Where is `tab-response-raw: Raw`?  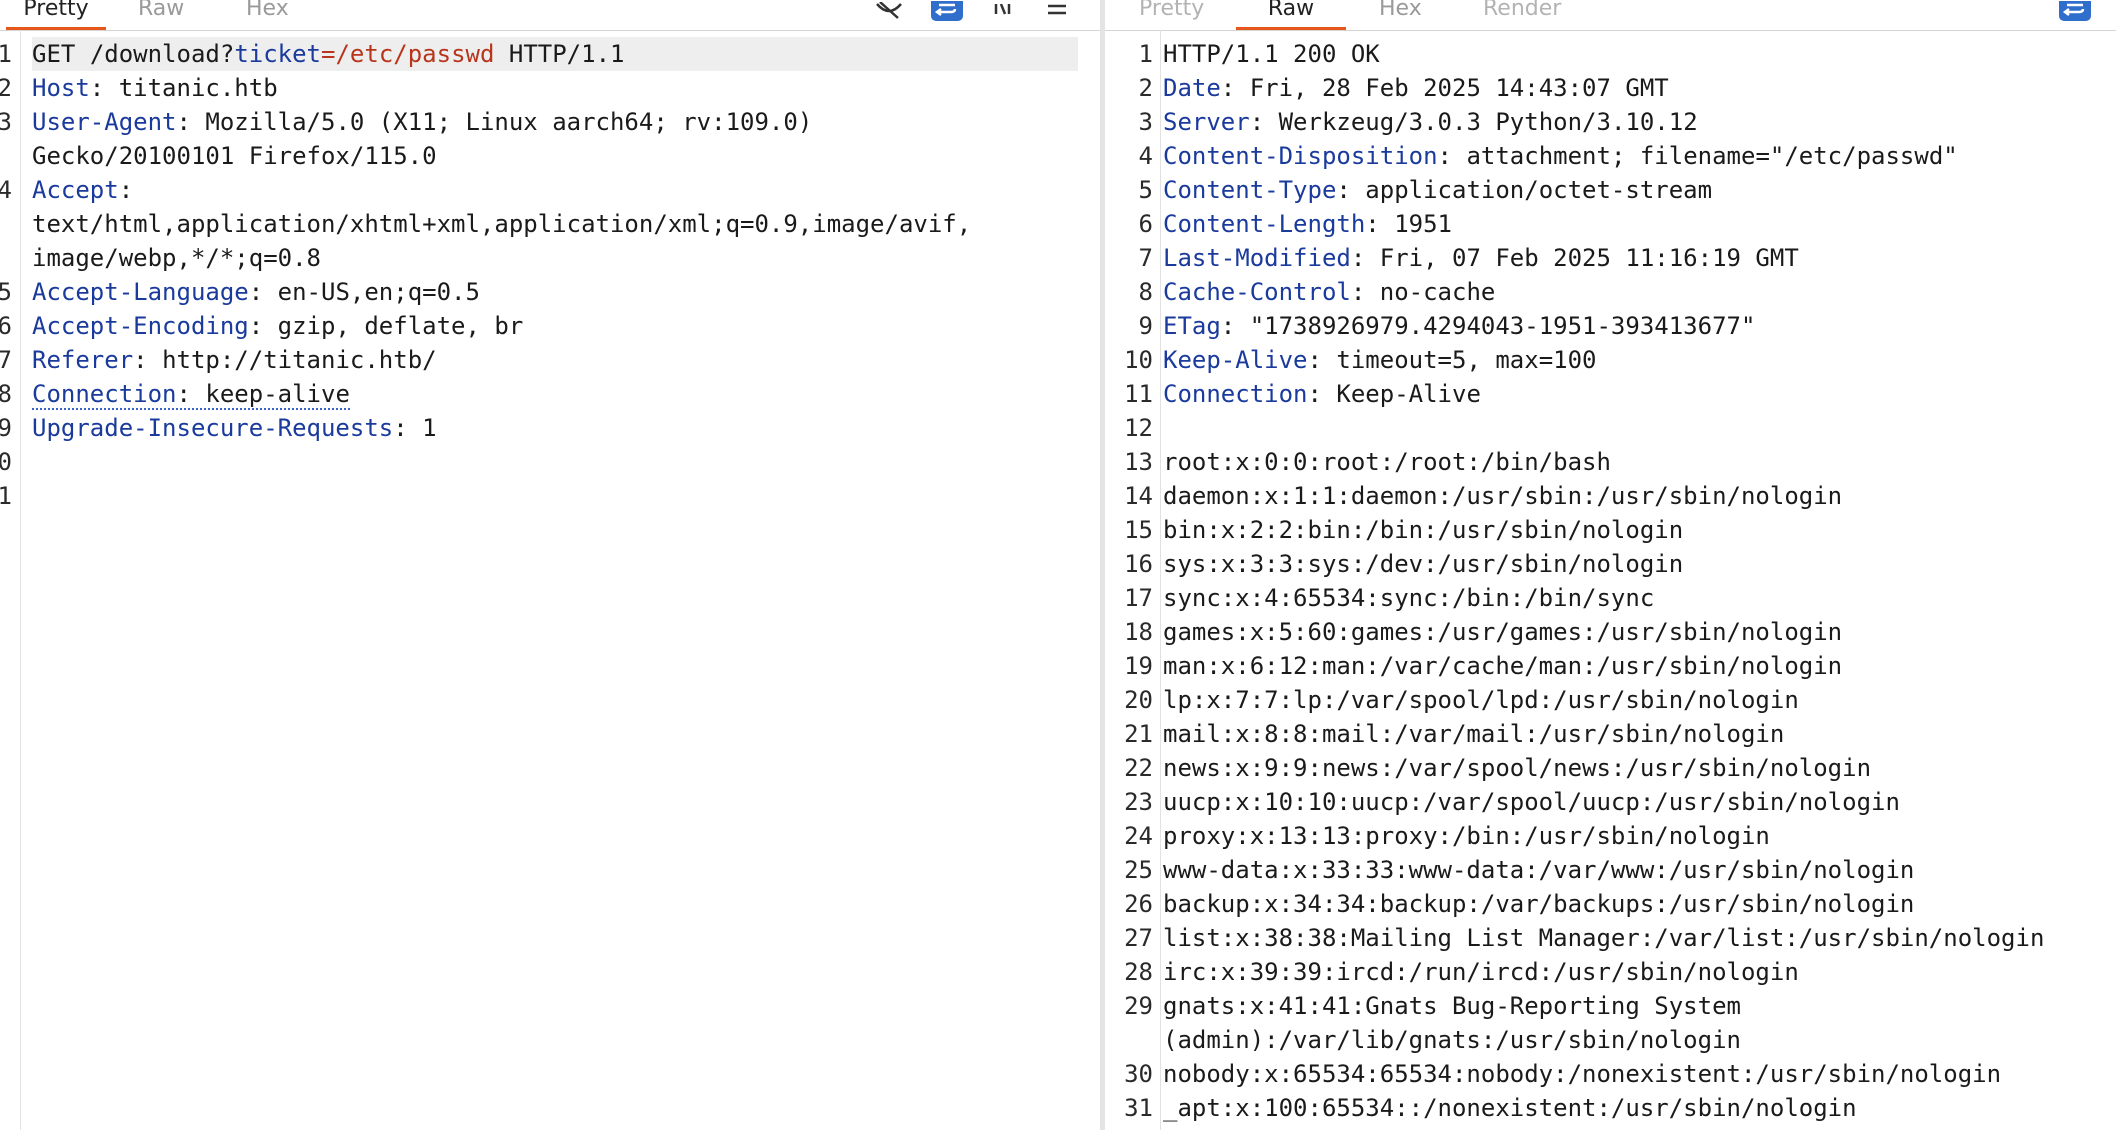 tab-response-raw: Raw is located at coordinates (1291, 15).